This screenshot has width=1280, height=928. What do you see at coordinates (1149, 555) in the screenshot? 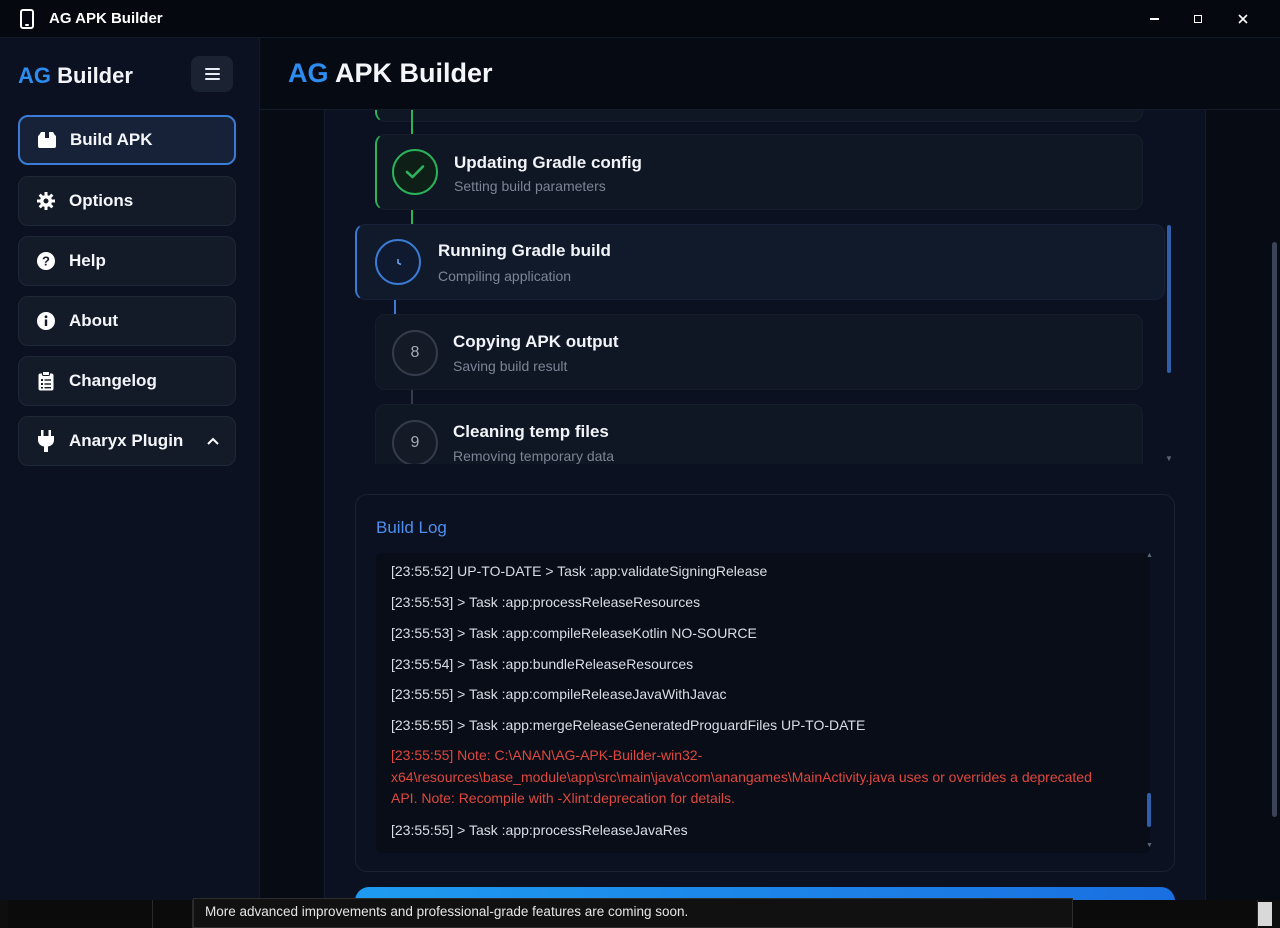
I see `scroll-up-arrow-icon: ▲` at bounding box center [1149, 555].